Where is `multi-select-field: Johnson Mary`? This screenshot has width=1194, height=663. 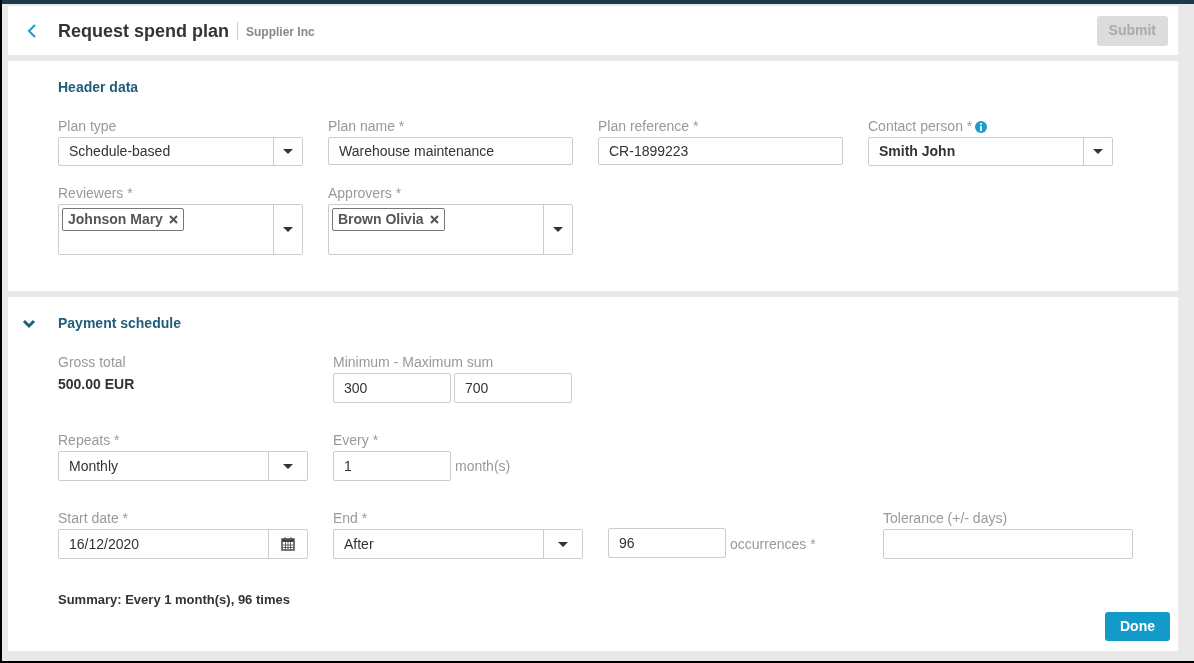 multi-select-field: Johnson Mary is located at coordinates (180, 229).